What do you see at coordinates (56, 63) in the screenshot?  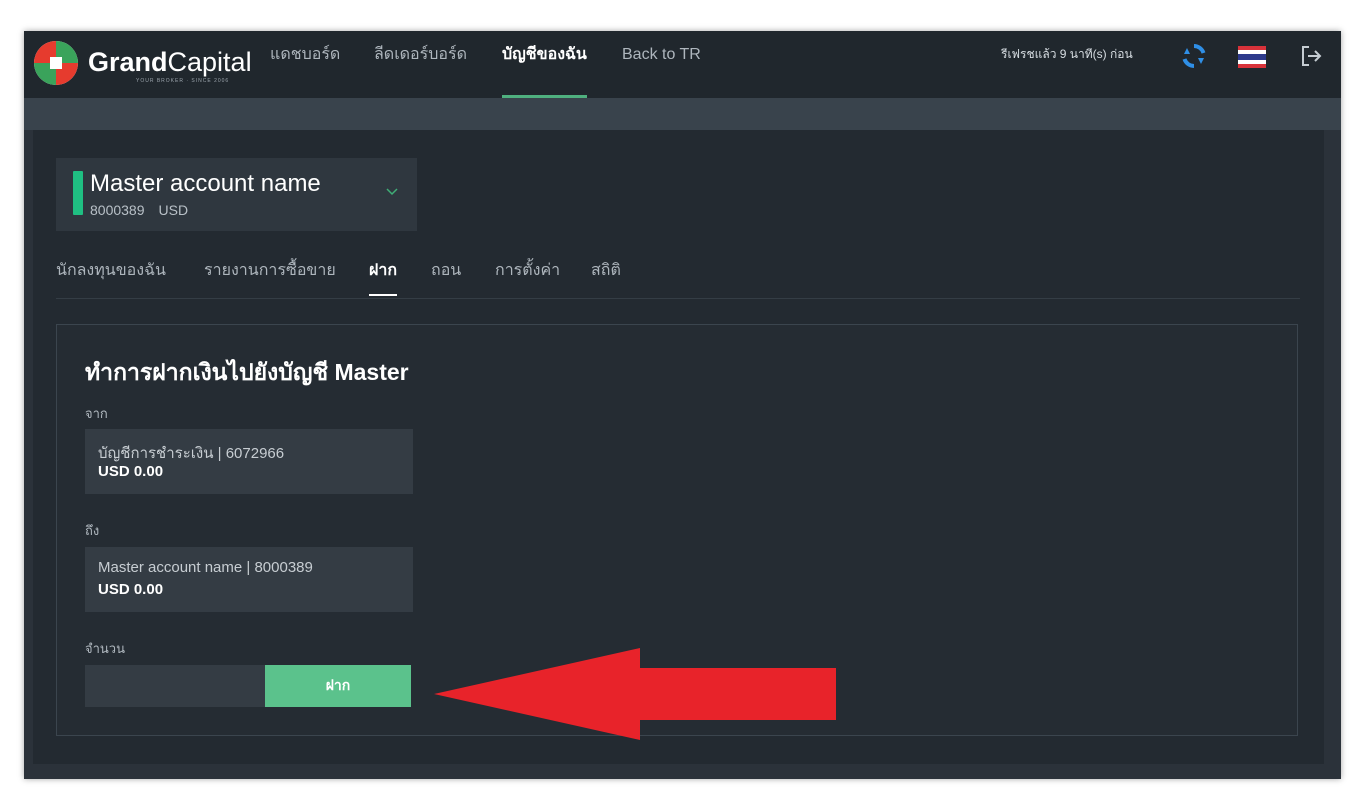 I see `grandcapital-logo-icon` at bounding box center [56, 63].